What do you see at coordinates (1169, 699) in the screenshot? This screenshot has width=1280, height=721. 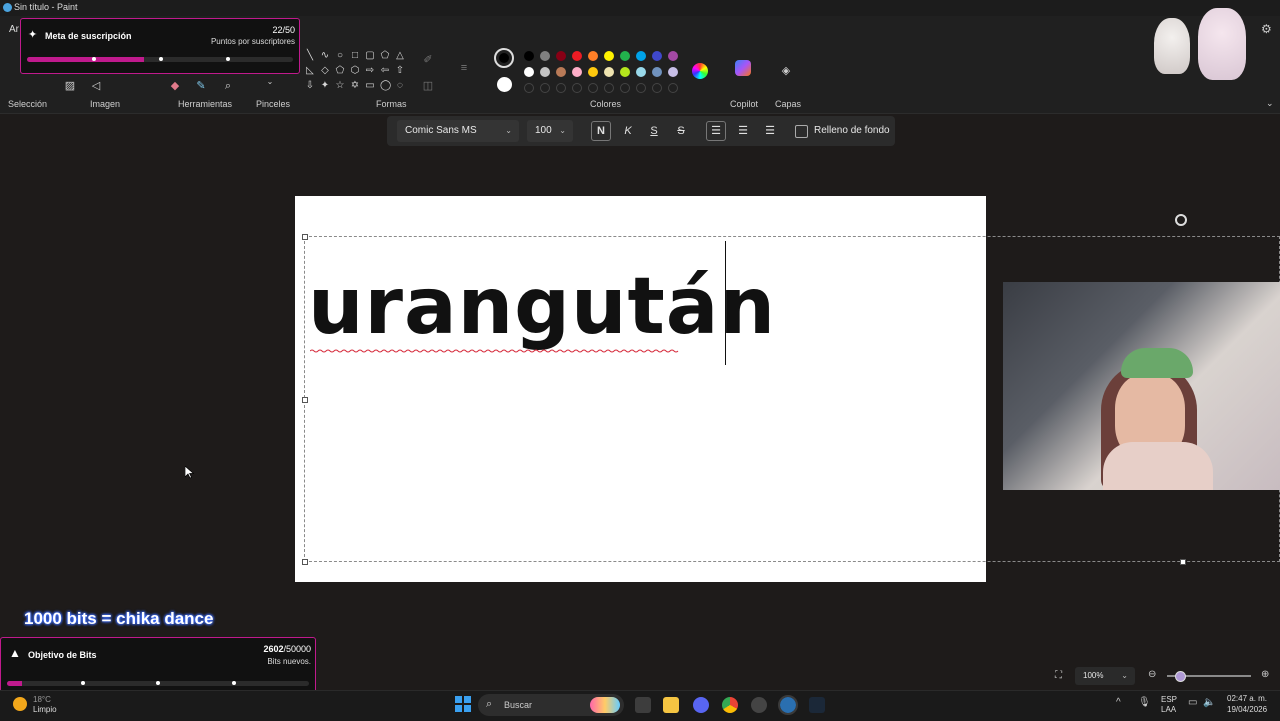 I see `language-indicator: ESP` at bounding box center [1169, 699].